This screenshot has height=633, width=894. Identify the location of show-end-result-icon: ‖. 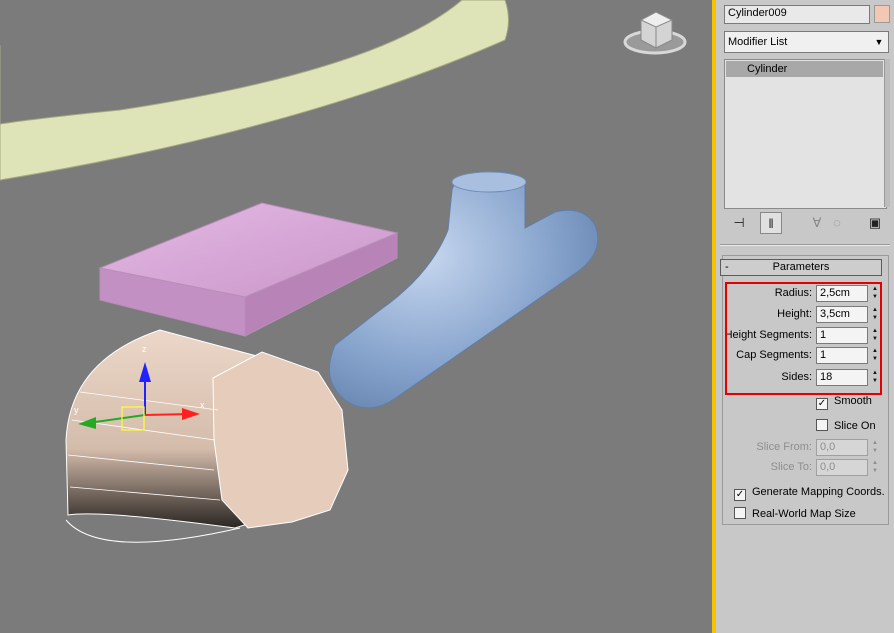
(771, 223).